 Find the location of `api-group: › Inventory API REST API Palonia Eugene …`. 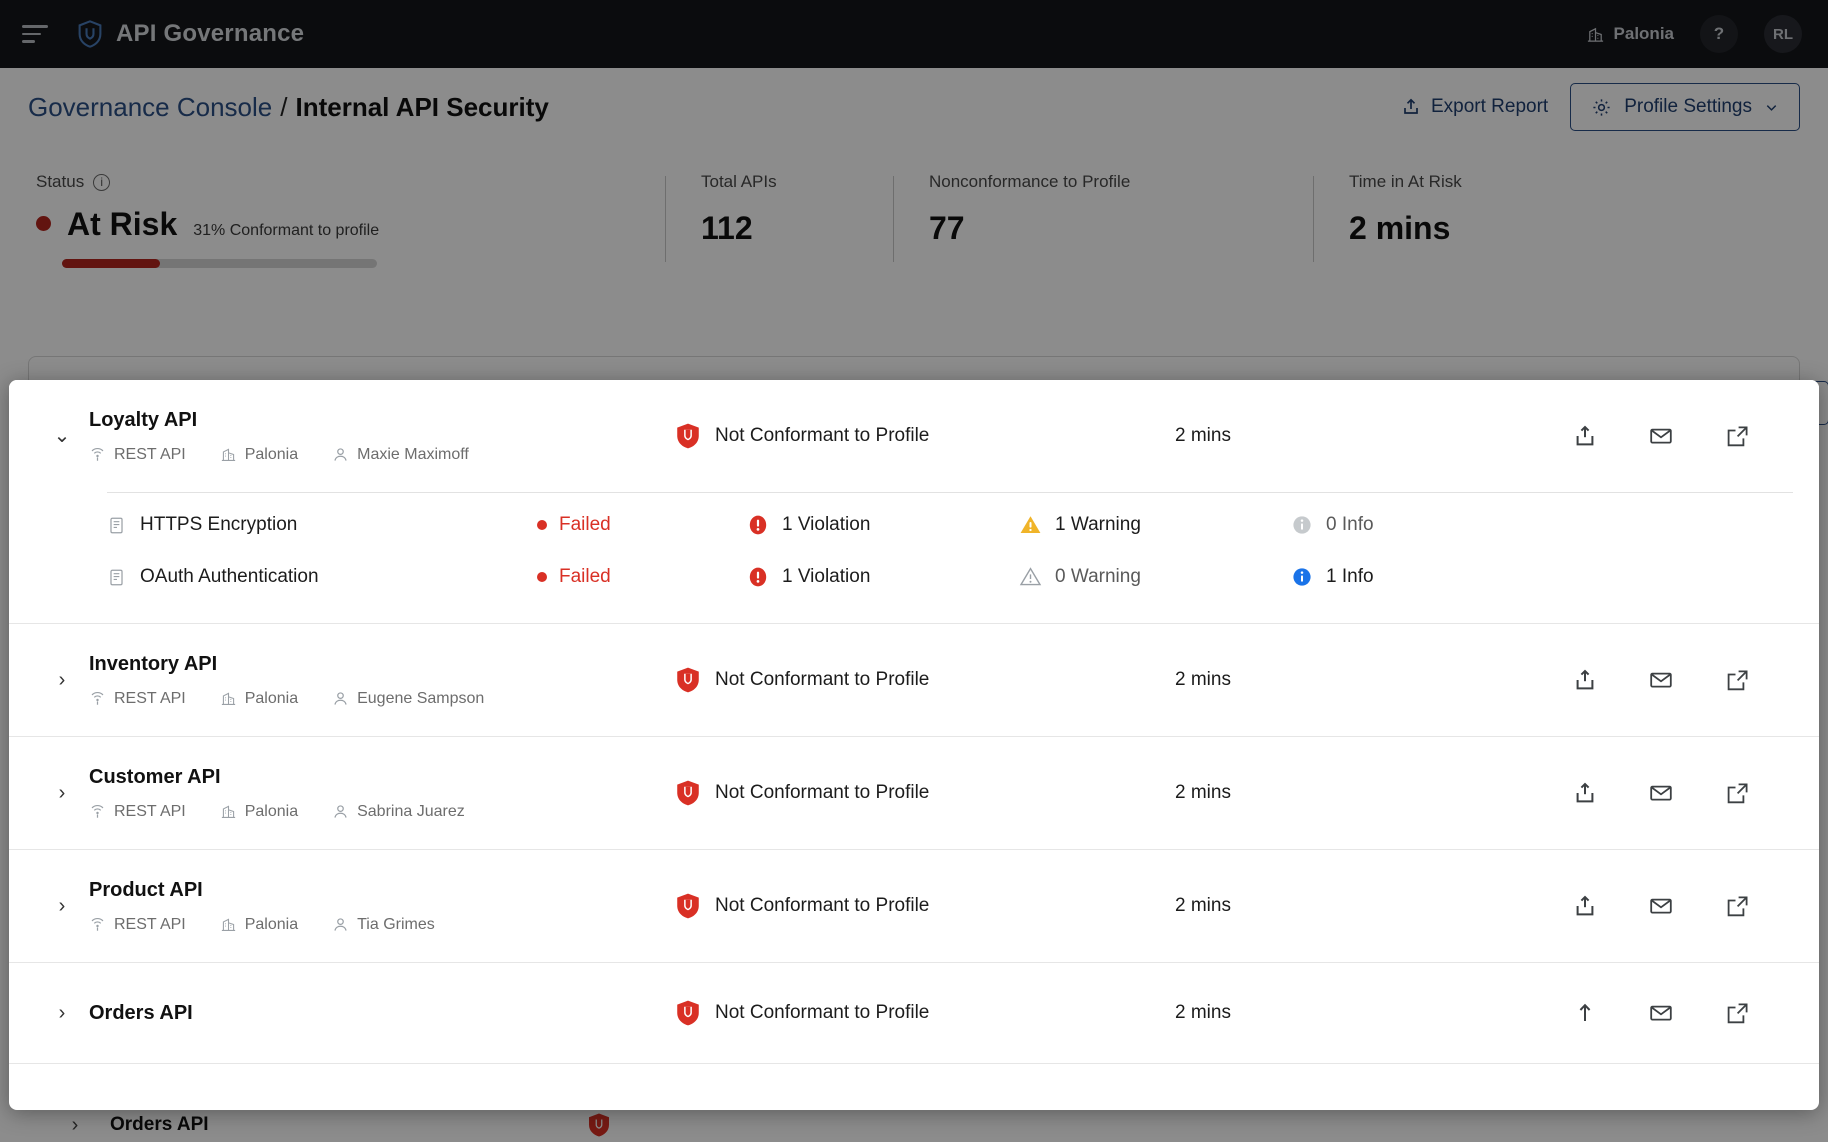

api-group: › Inventory API REST API Palonia Eugene … is located at coordinates (914, 680).